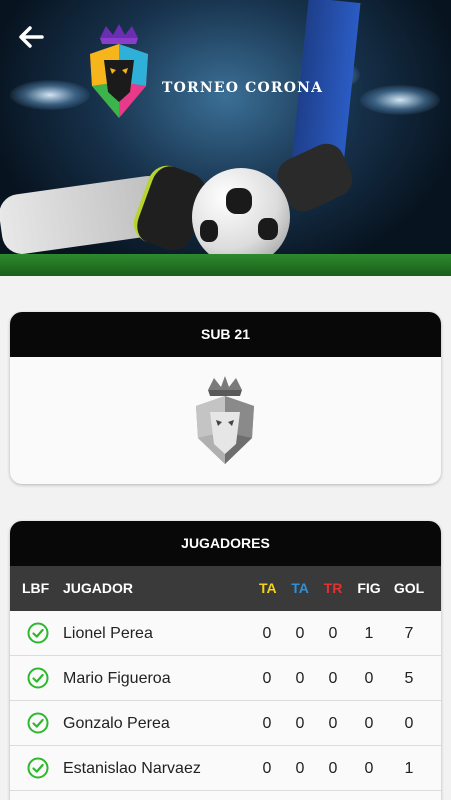 Image resolution: width=451 pixels, height=800 pixels. Describe the element at coordinates (117, 678) in the screenshot. I see `player-name: Mario Figueroa` at that location.